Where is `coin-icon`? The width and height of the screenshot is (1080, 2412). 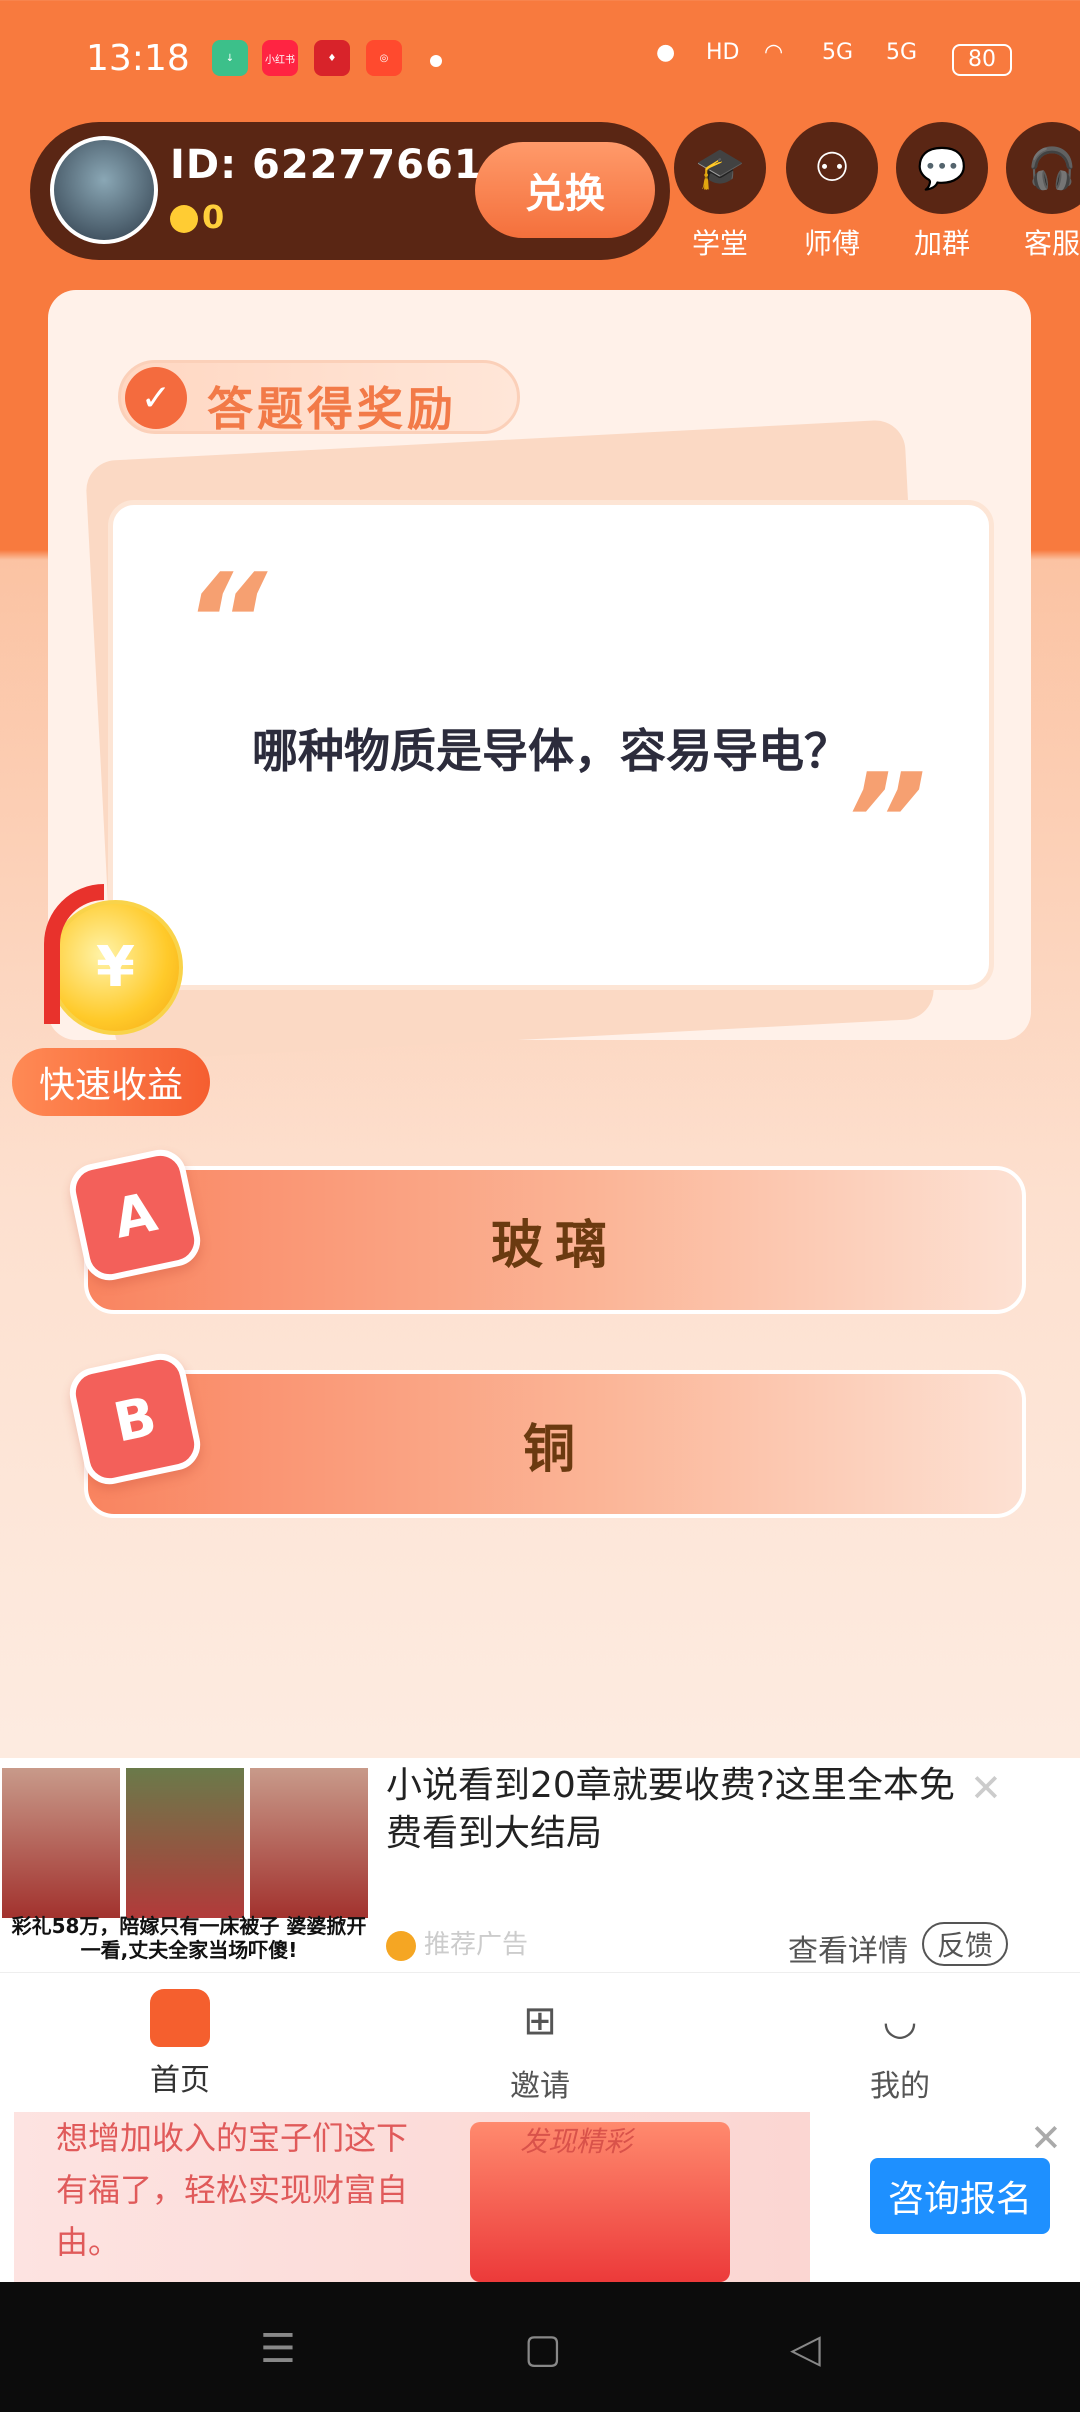 coin-icon is located at coordinates (184, 219).